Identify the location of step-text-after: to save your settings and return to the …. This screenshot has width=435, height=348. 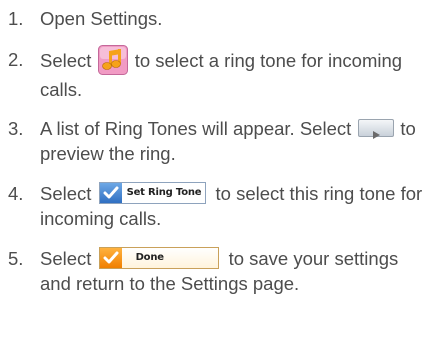
(219, 271).